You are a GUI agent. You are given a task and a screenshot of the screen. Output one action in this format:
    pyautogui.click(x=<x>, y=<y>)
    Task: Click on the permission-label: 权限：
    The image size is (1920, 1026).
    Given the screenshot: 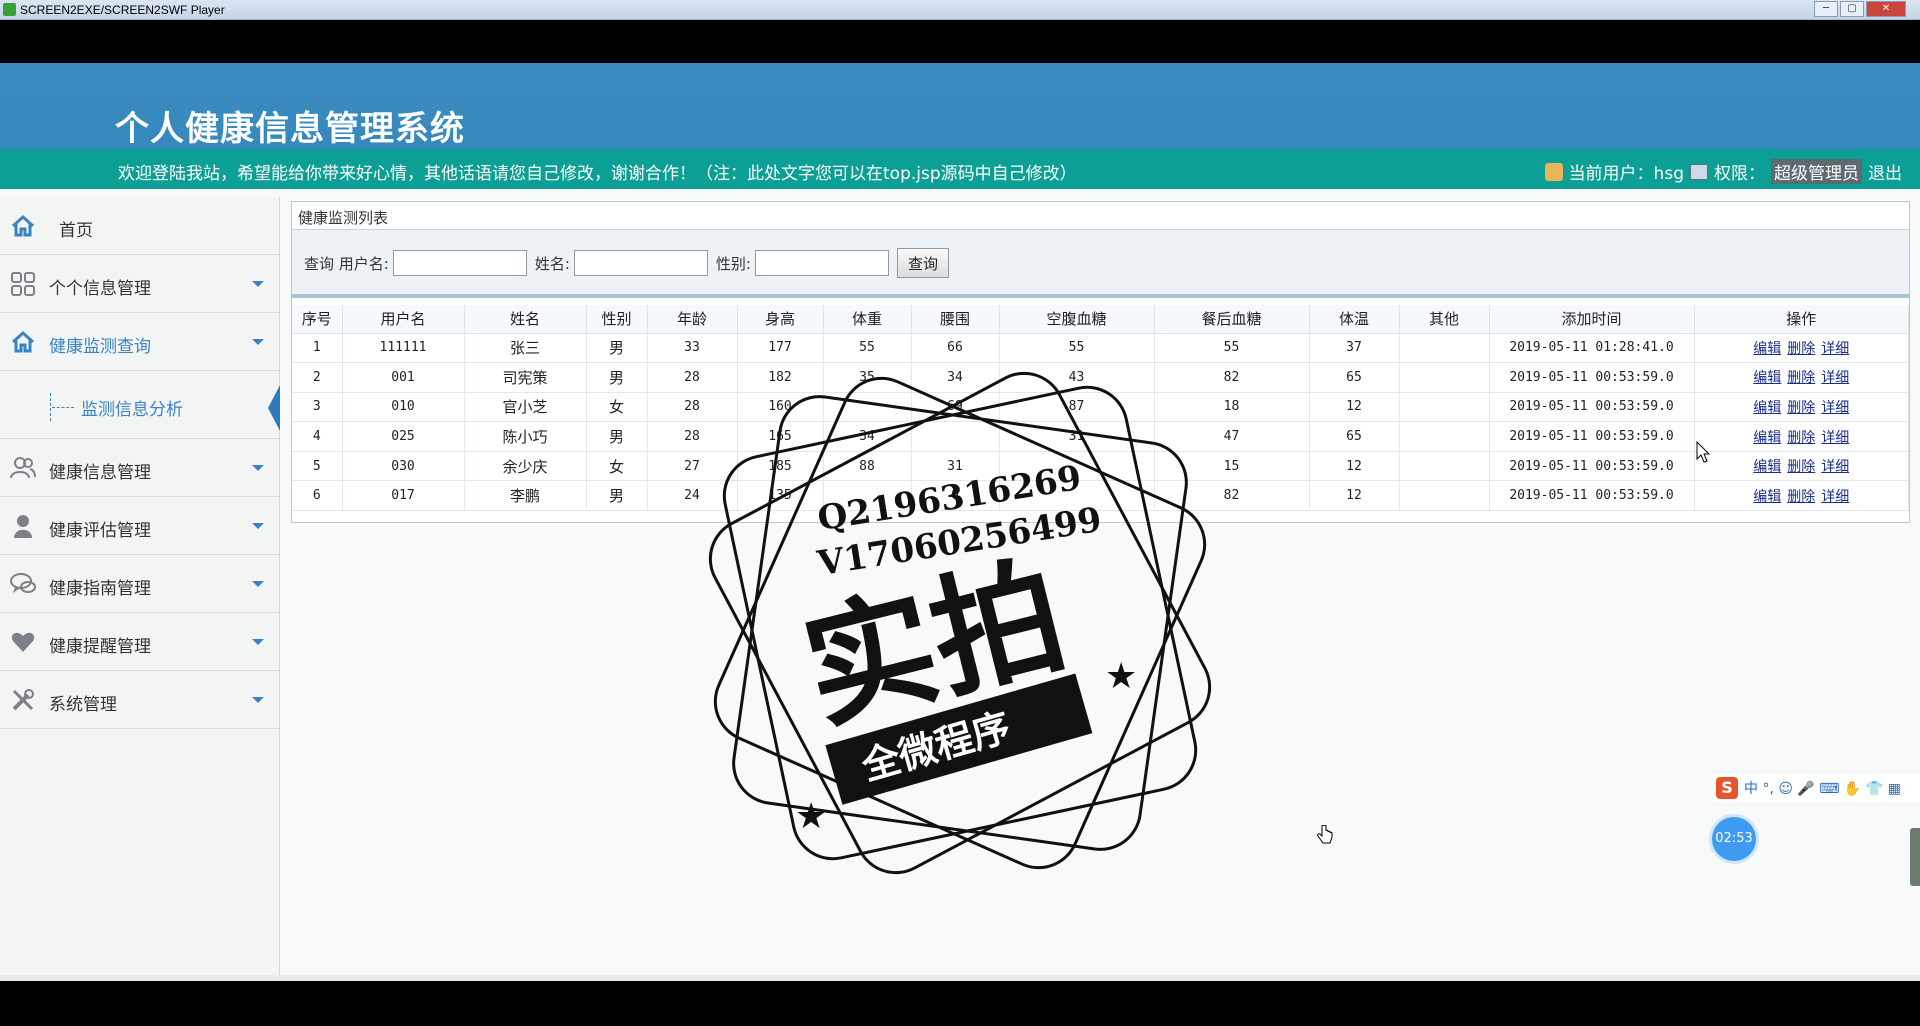 What is the action you would take?
    pyautogui.click(x=1739, y=174)
    